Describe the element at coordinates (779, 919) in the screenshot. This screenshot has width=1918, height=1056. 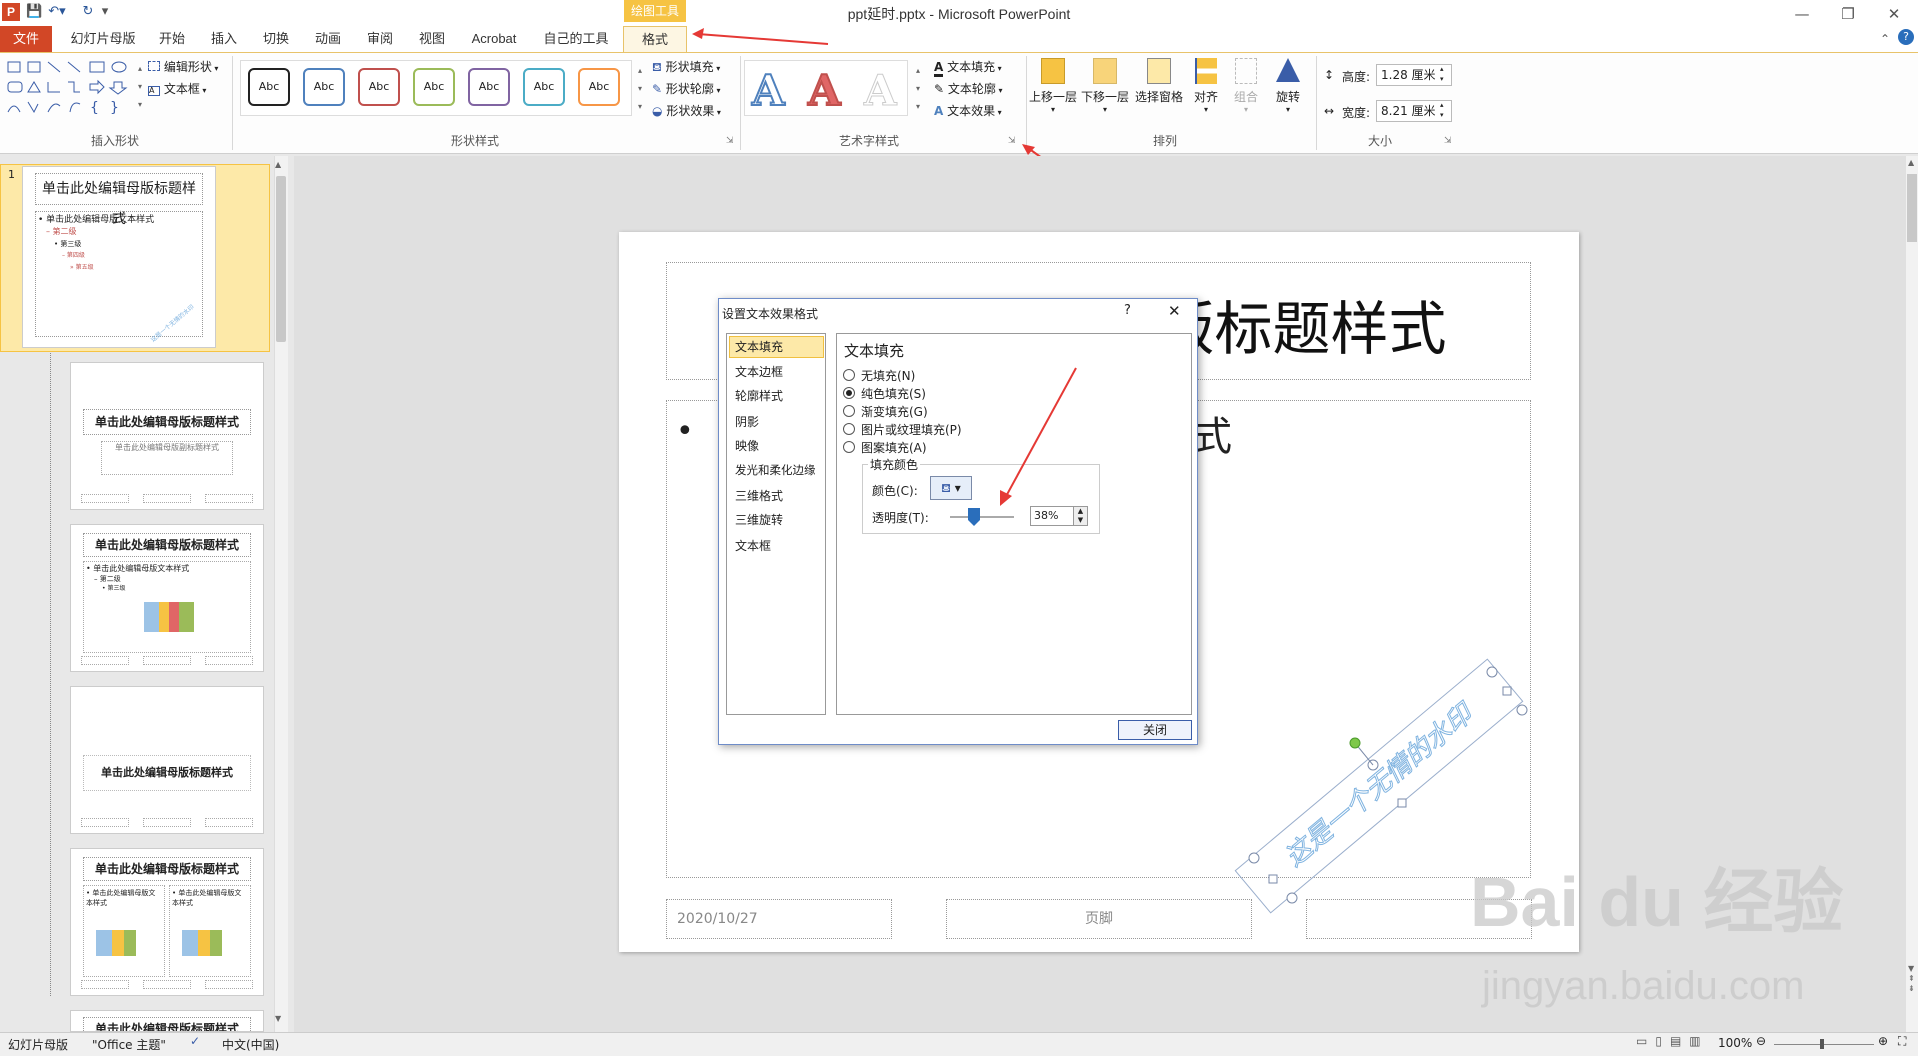
I see `slide-date-placeholder: 2020/10/27` at that location.